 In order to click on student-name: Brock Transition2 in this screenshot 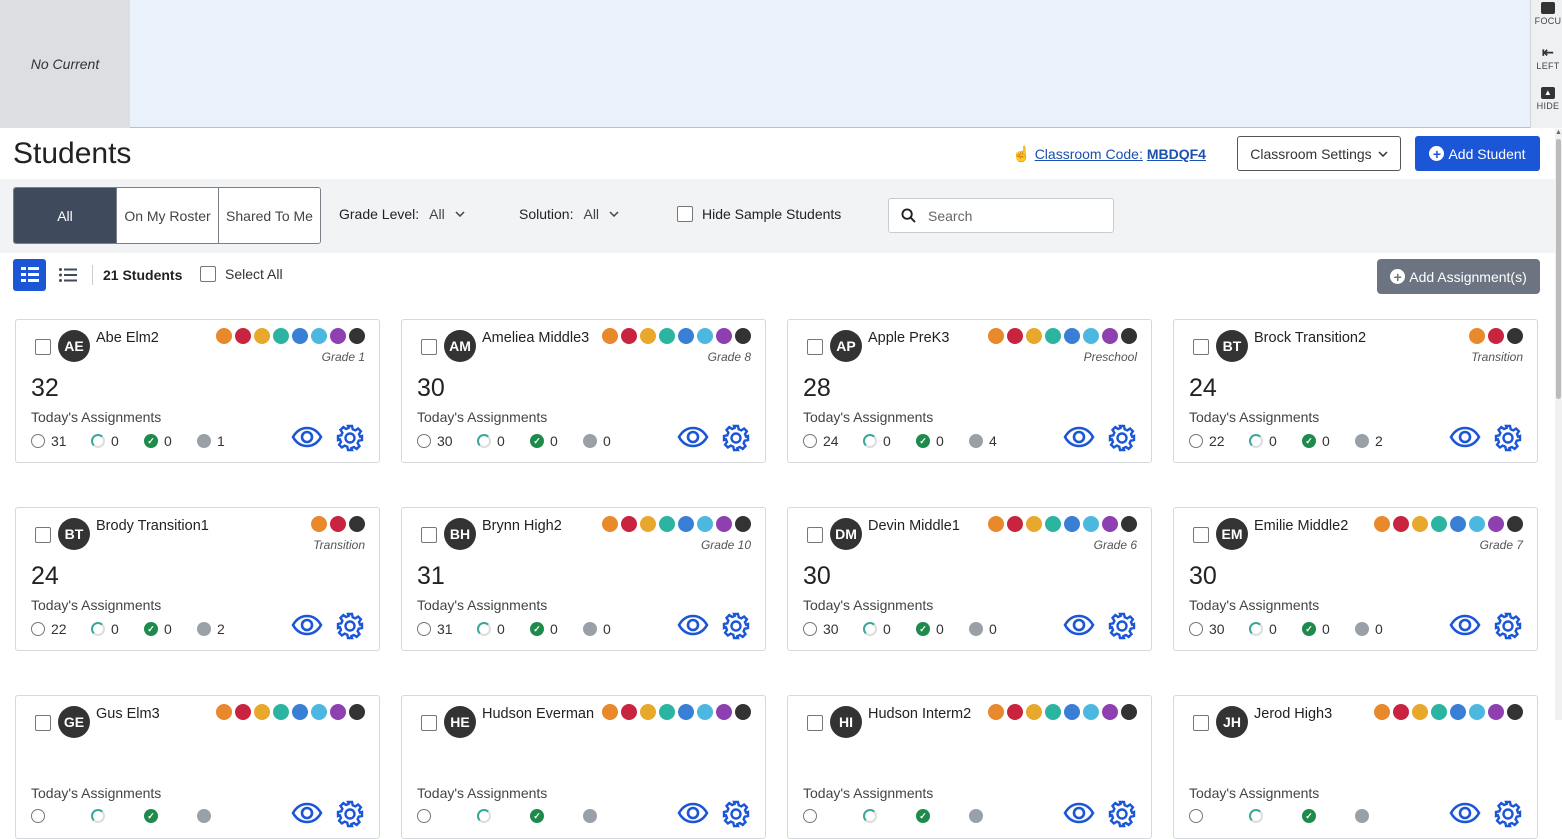, I will do `click(1310, 338)`.